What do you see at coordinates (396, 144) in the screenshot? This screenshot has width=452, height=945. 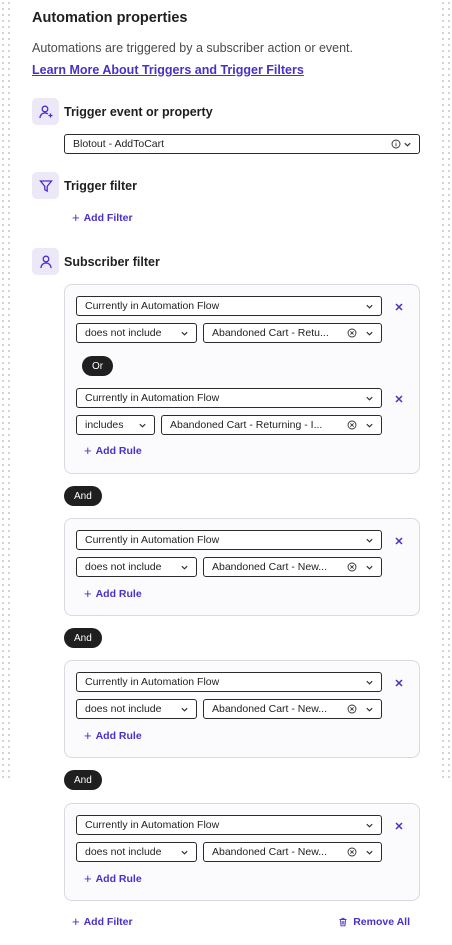 I see `info-icon` at bounding box center [396, 144].